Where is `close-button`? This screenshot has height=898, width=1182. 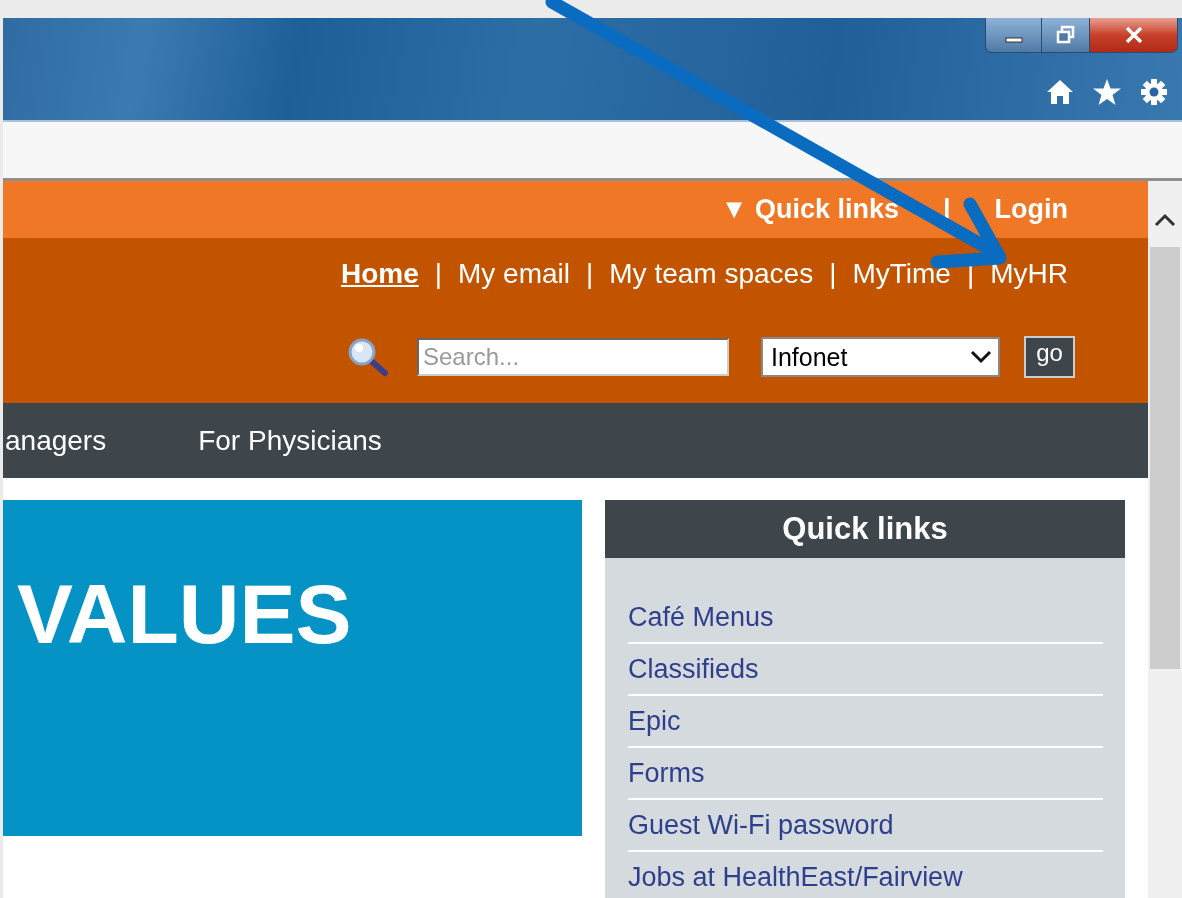
close-button is located at coordinates (1133, 35).